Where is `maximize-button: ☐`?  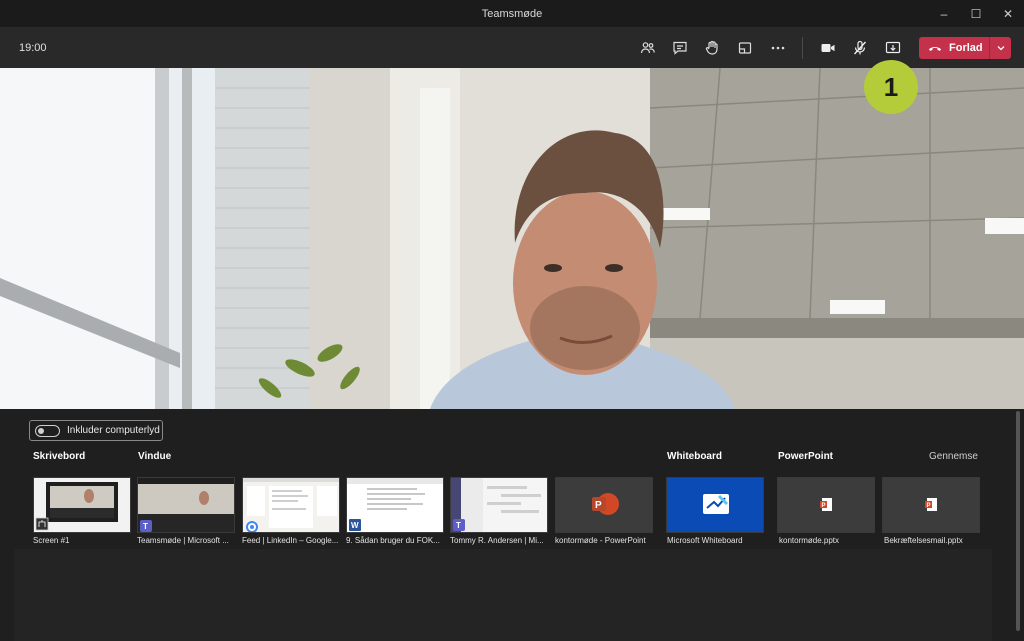
maximize-button: ☐ is located at coordinates (976, 13).